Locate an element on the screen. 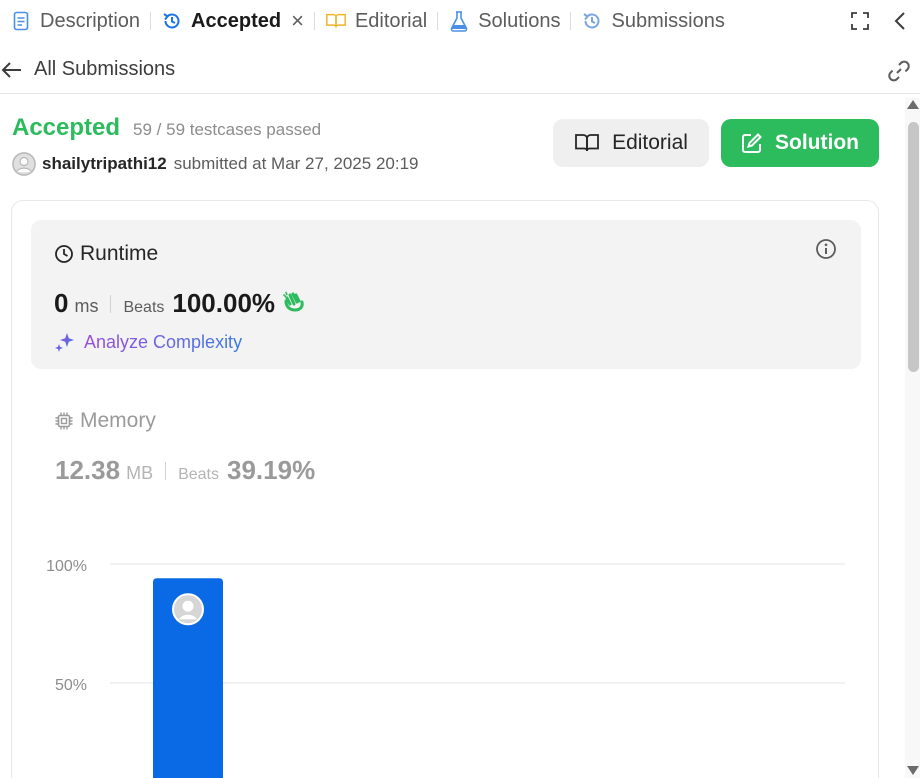 This screenshot has height=778, width=920. status-line: Accepted 59 / 59 testcases passed is located at coordinates (215, 128).